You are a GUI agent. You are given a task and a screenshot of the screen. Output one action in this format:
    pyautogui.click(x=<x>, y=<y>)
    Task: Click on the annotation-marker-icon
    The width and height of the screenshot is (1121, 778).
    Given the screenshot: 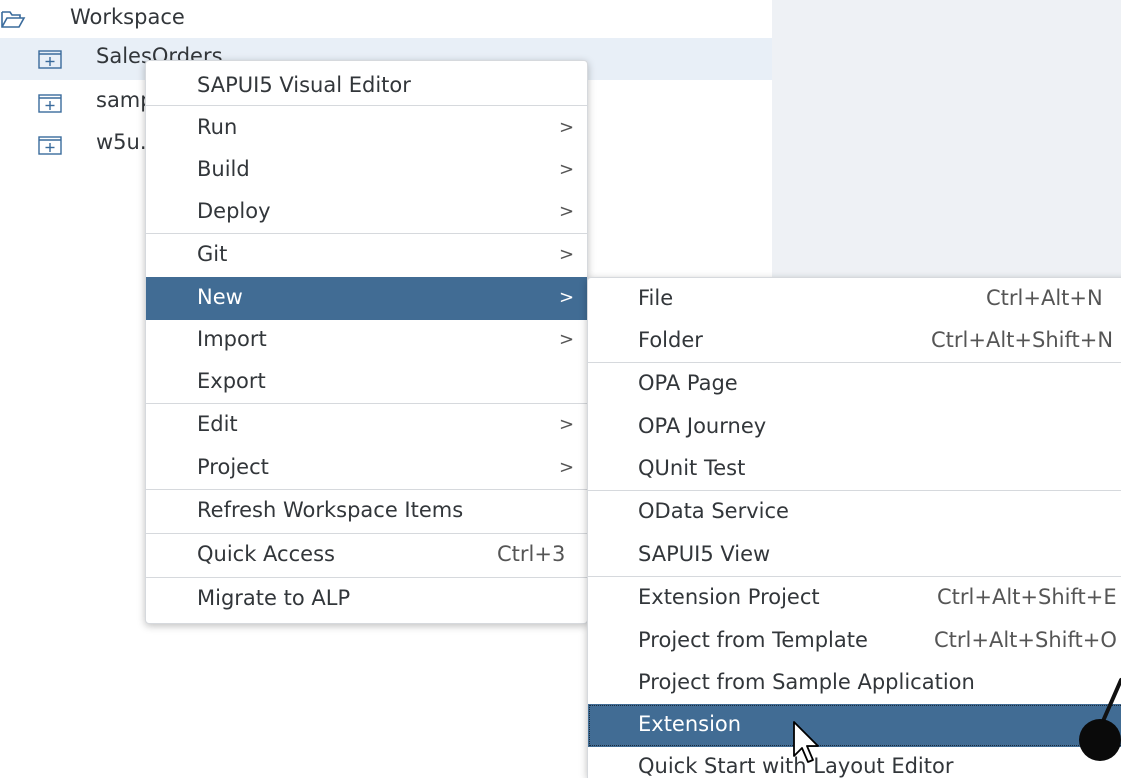 What is the action you would take?
    pyautogui.click(x=1100, y=719)
    